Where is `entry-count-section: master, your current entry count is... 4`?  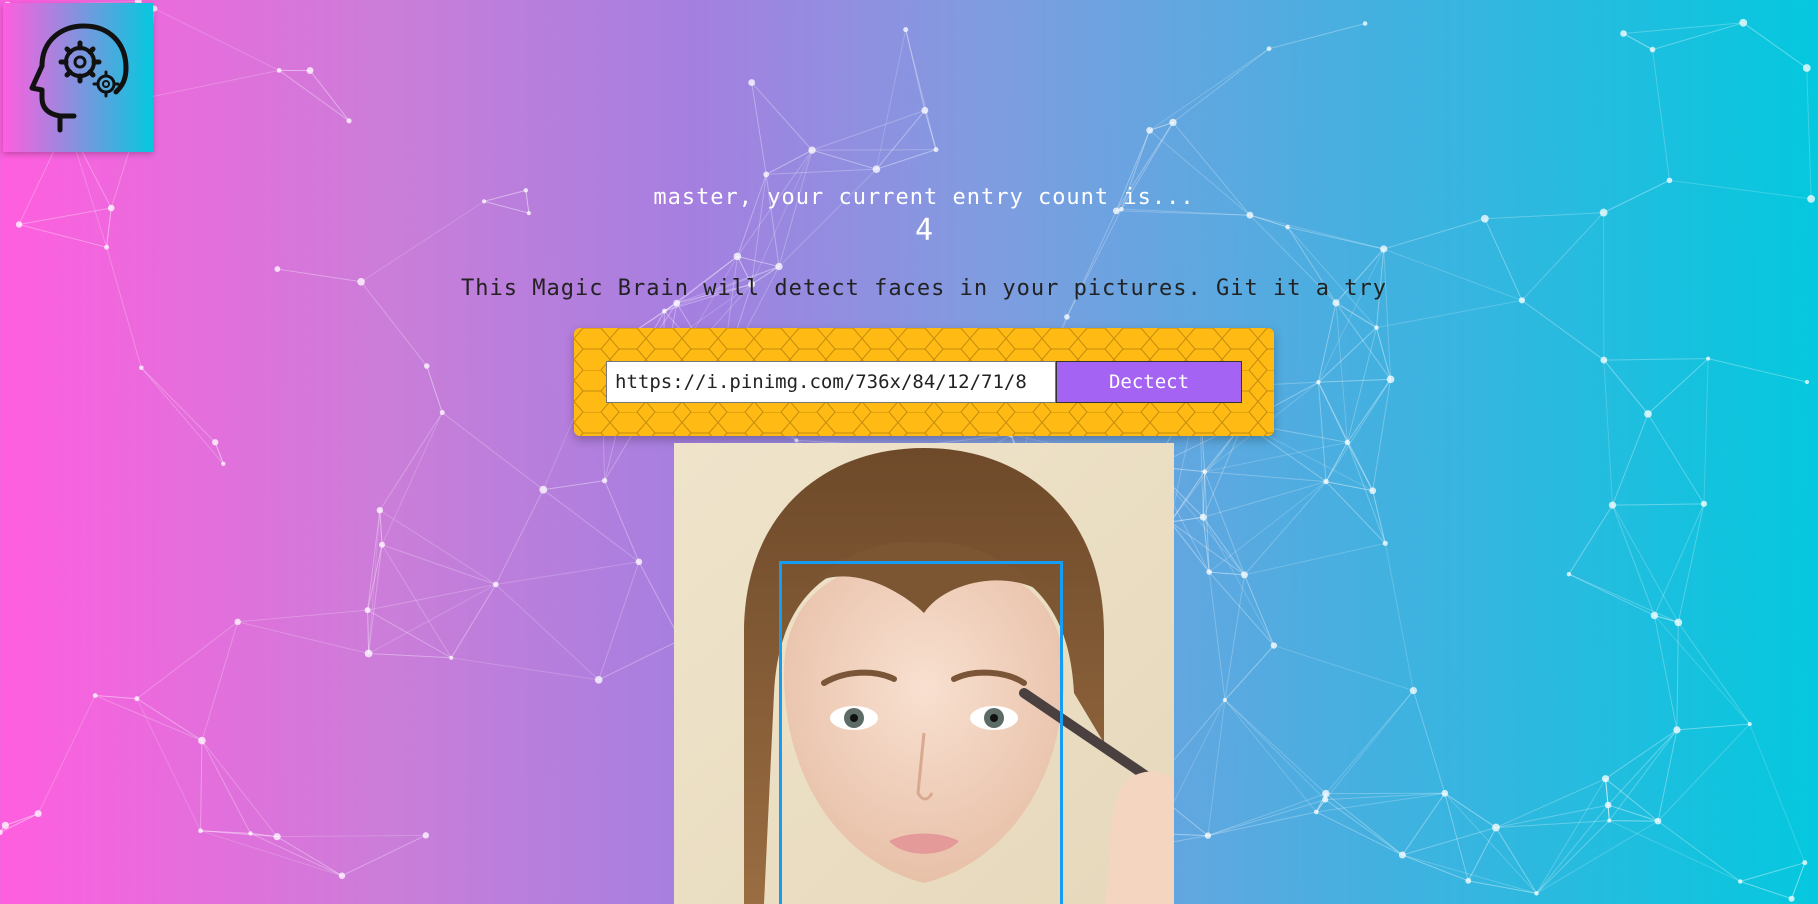
entry-count-section: master, your current entry count is... 4 is located at coordinates (909, 215).